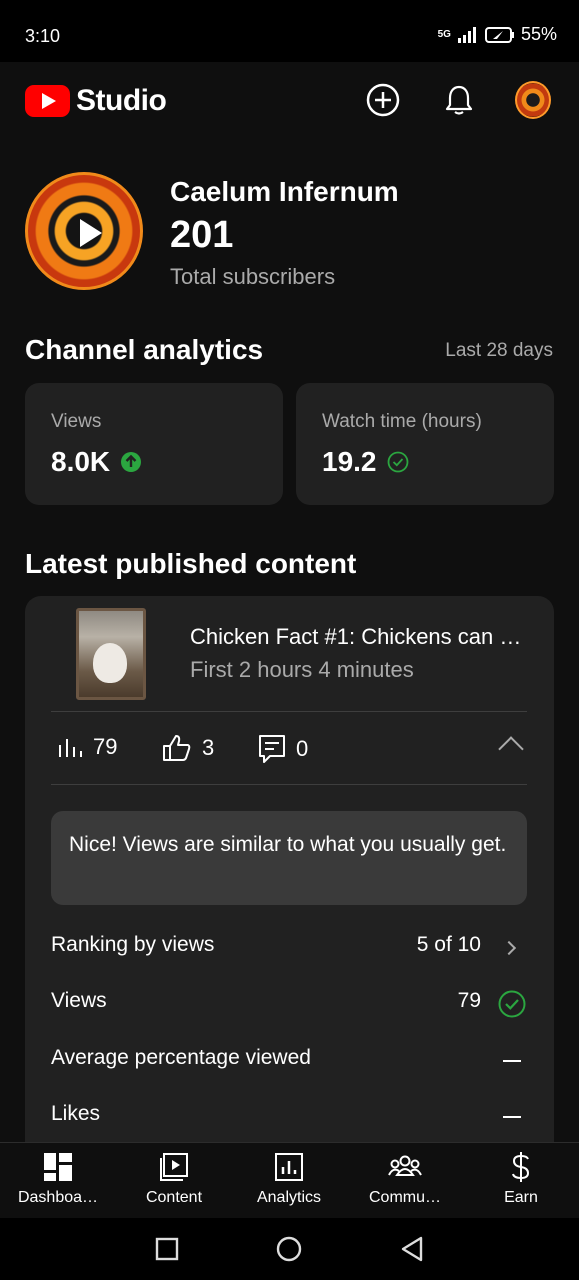  I want to click on video-thumbnail, so click(111, 654).